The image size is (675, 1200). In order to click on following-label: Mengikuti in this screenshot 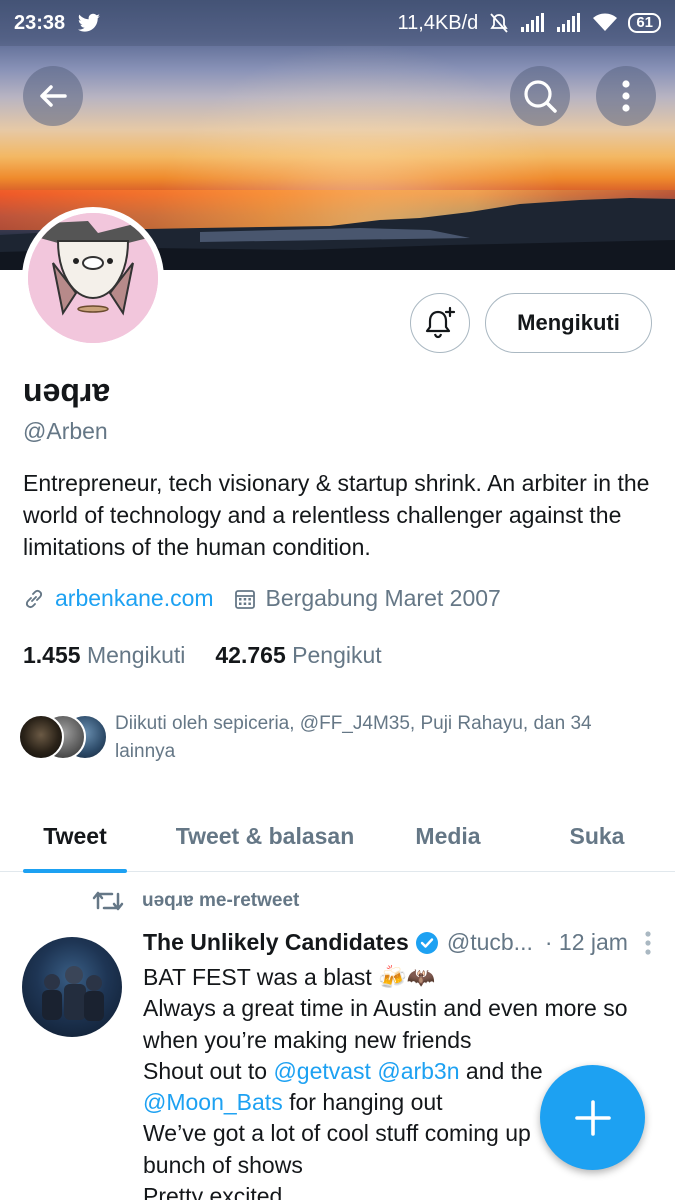, I will do `click(136, 655)`.